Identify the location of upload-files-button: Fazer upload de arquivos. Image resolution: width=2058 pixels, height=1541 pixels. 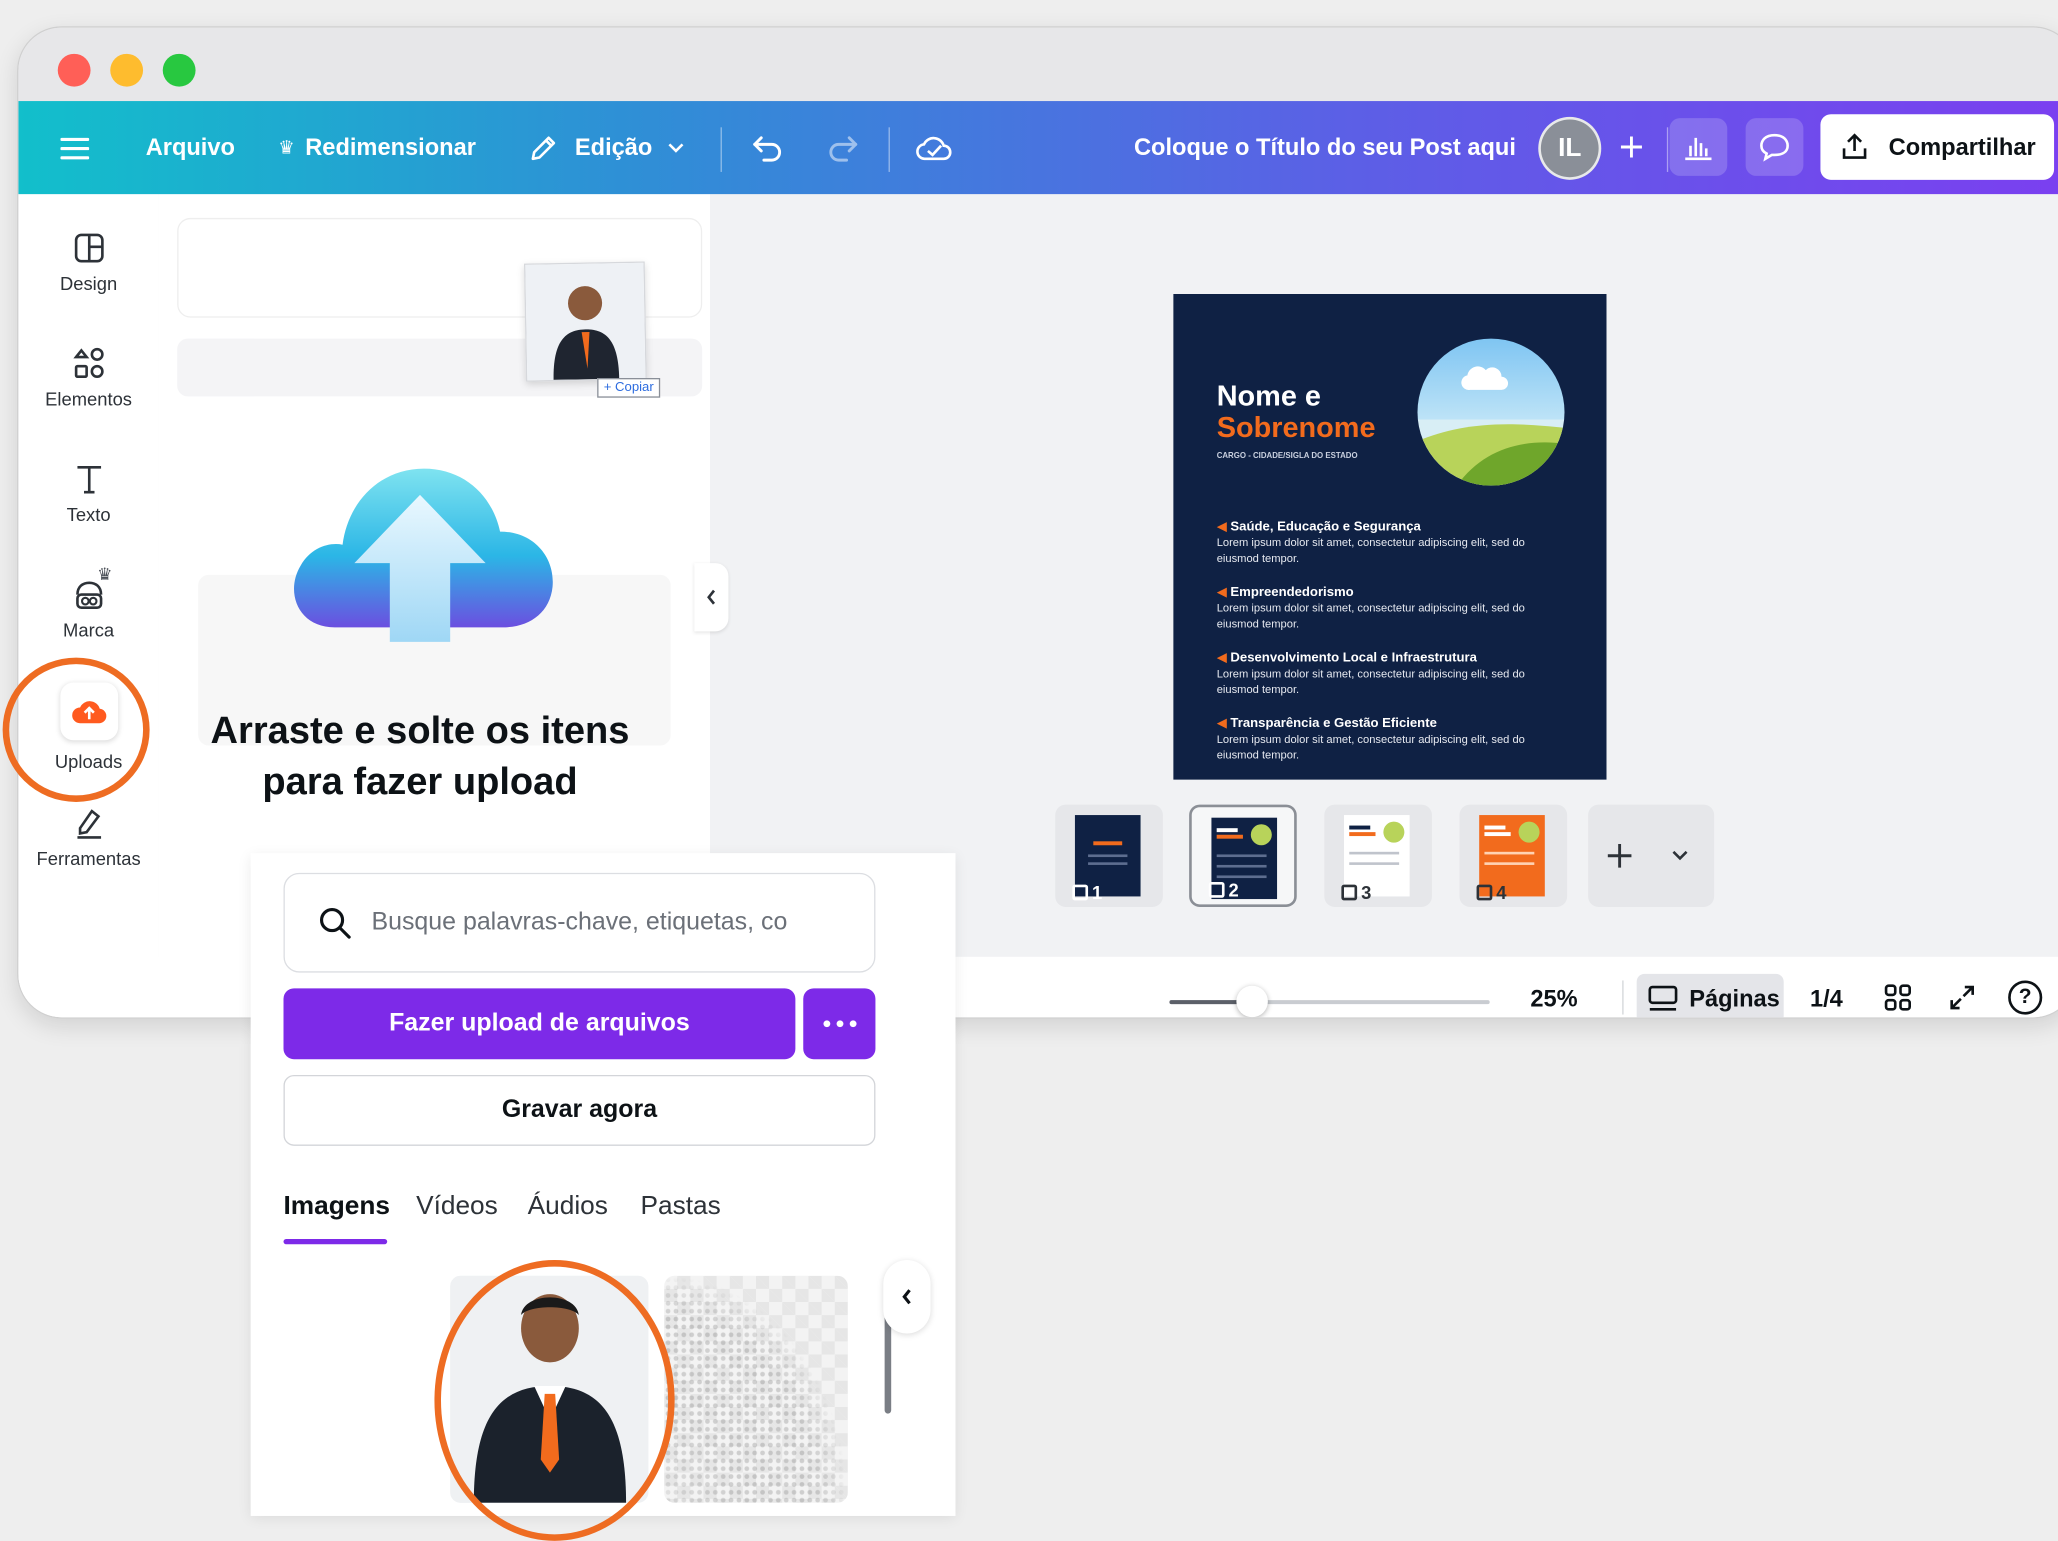
(539, 1024).